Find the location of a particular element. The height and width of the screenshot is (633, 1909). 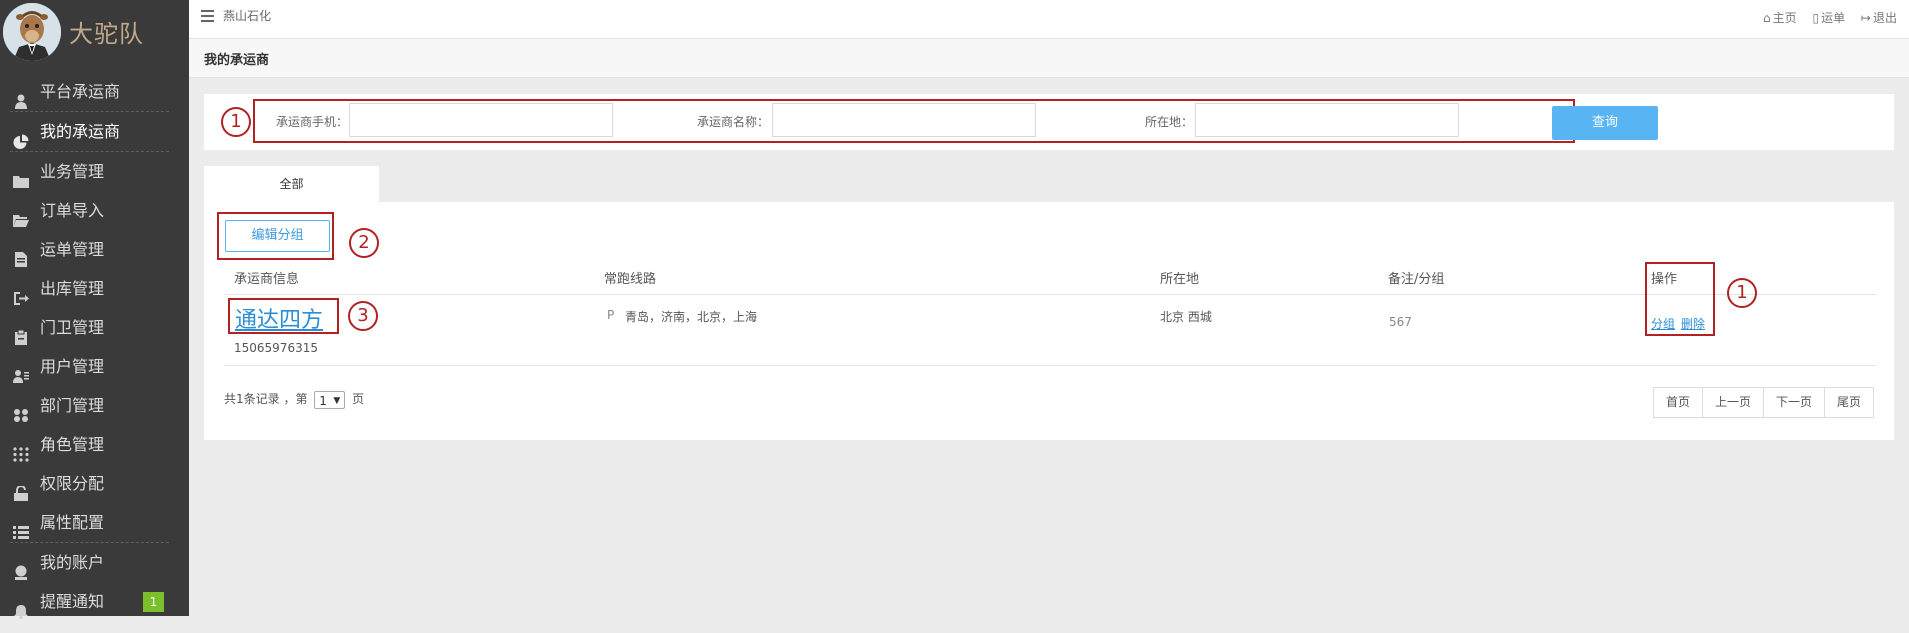

carrier-name-highlight-box: 通达四方 is located at coordinates (283, 316).